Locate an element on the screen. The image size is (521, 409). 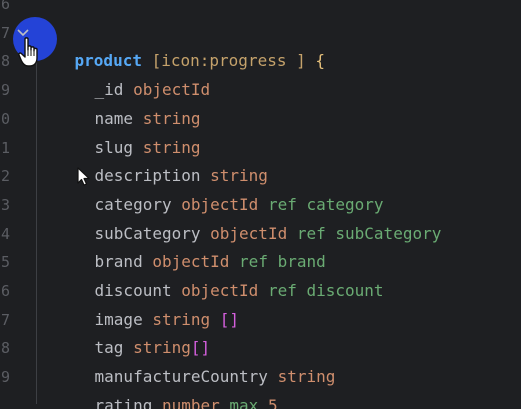
field-line: description string is located at coordinates (162, 159).